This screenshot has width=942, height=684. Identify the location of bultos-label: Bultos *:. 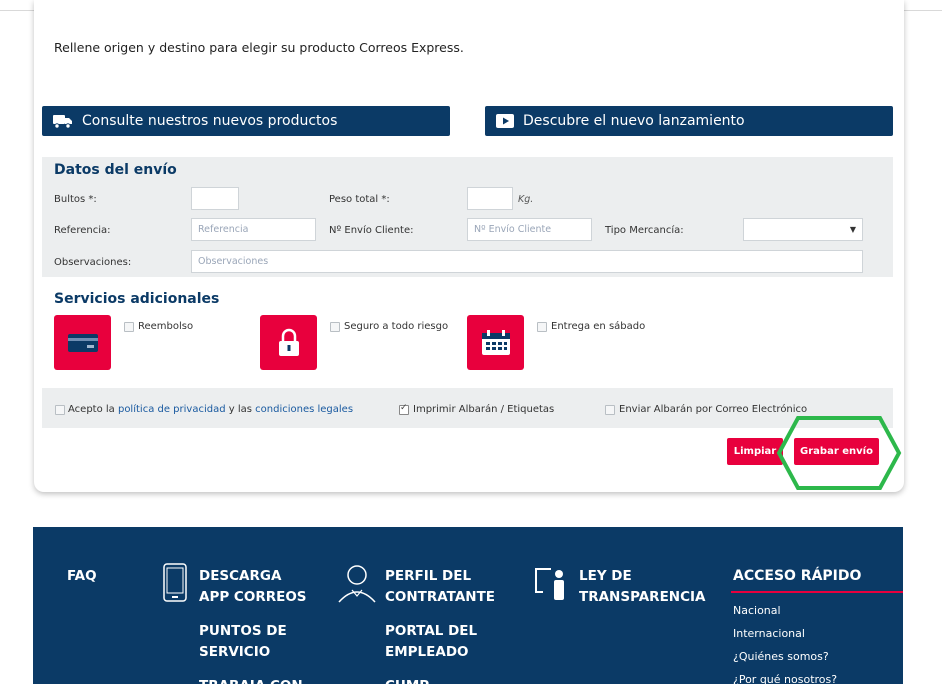
(75, 199).